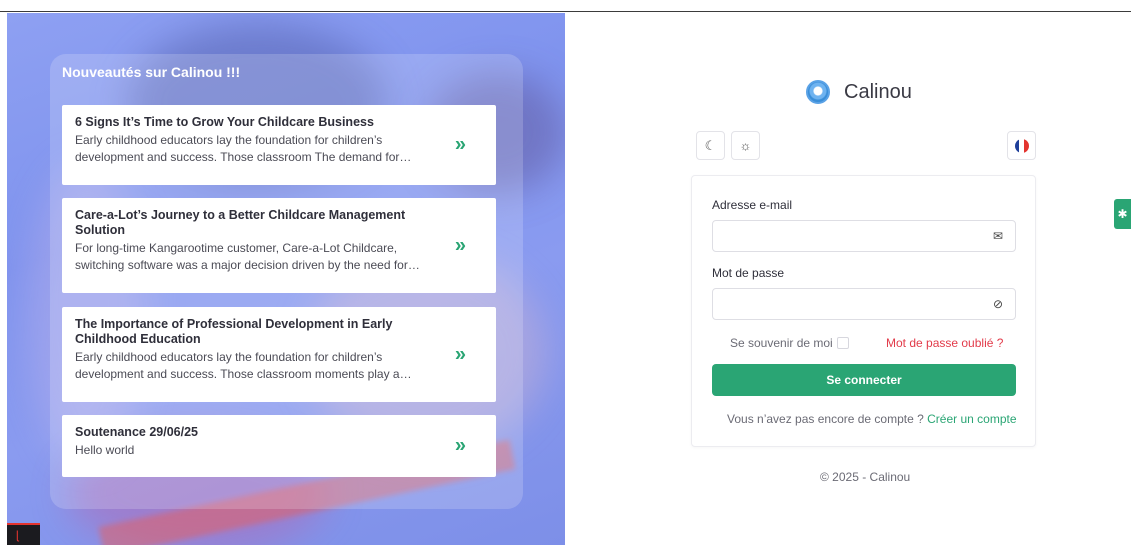 This screenshot has width=1131, height=545. I want to click on moon-icon: ☾, so click(710, 145).